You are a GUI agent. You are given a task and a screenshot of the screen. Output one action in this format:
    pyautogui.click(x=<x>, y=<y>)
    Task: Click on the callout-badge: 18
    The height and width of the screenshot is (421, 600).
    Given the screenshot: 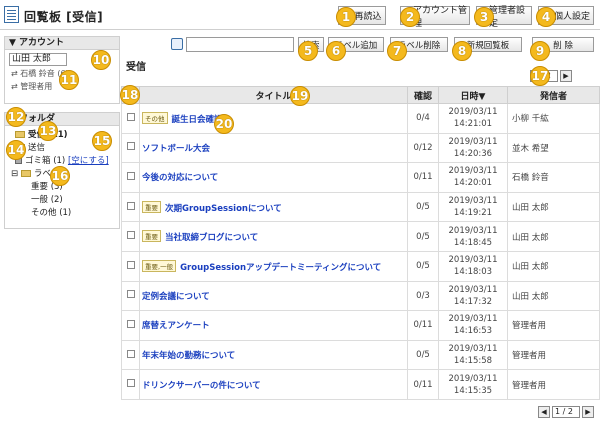 What is the action you would take?
    pyautogui.click(x=130, y=95)
    